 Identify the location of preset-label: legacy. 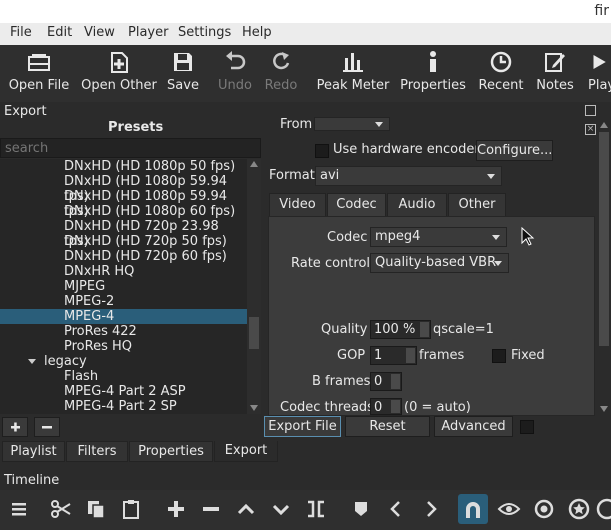
(65, 361).